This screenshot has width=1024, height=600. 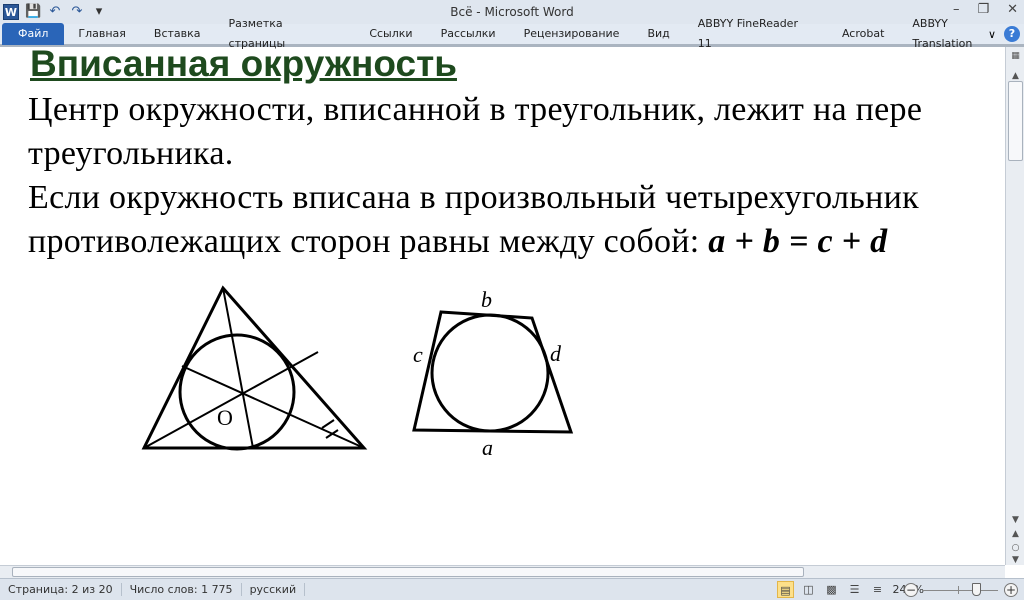 What do you see at coordinates (487, 447) in the screenshot?
I see `side-label-a: a` at bounding box center [487, 447].